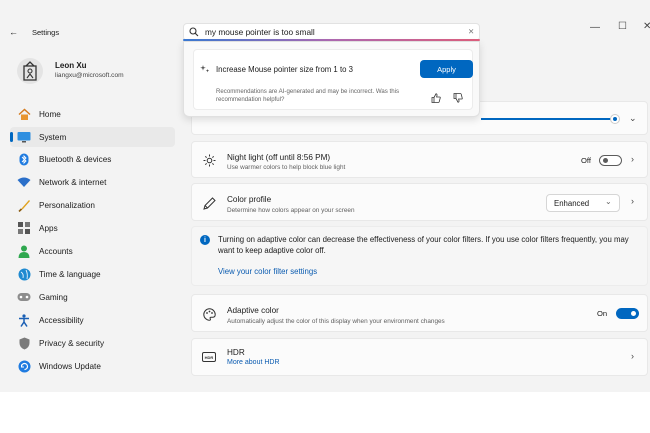 The height and width of the screenshot is (433, 650). Describe the element at coordinates (627, 313) in the screenshot. I see `adaptive-color-toggle` at that location.